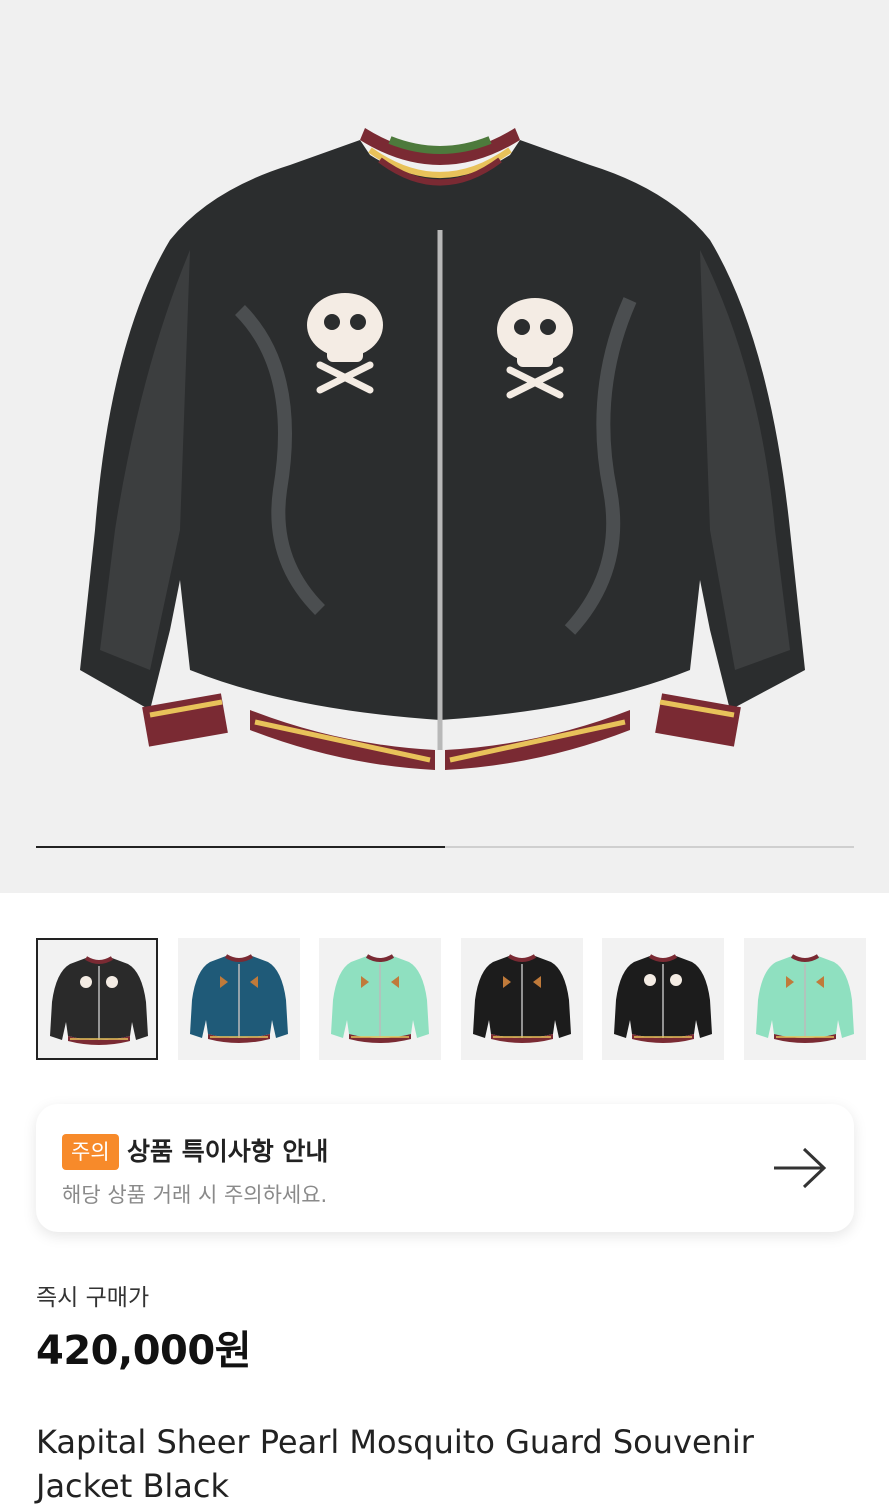 Image resolution: width=889 pixels, height=1508 pixels. I want to click on price-value: 420,000원, so click(144, 1351).